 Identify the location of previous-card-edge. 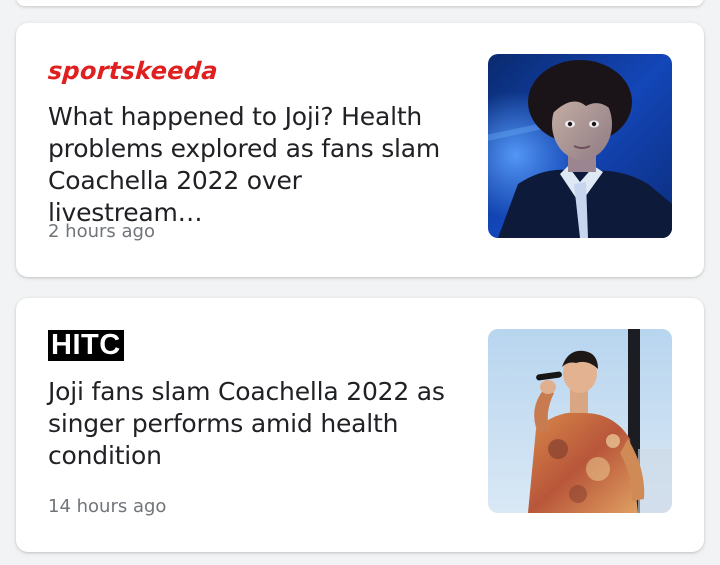
(360, 3).